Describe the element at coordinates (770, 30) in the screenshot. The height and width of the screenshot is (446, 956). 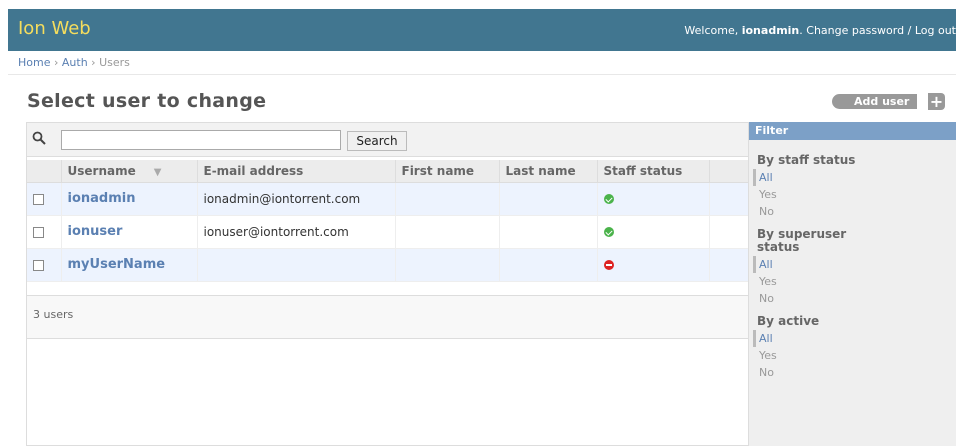
I see `current-username: ionadmin` at that location.